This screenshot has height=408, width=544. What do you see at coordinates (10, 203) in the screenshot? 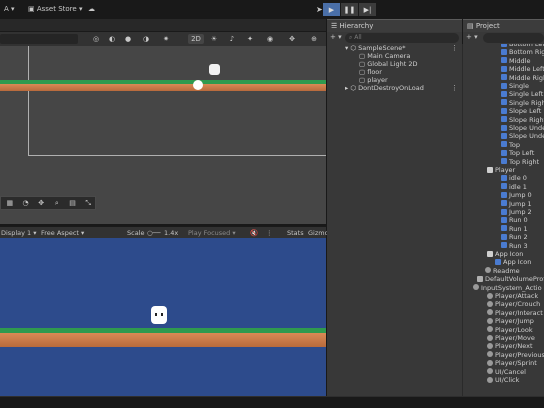
I see `palette-icon: ▦` at bounding box center [10, 203].